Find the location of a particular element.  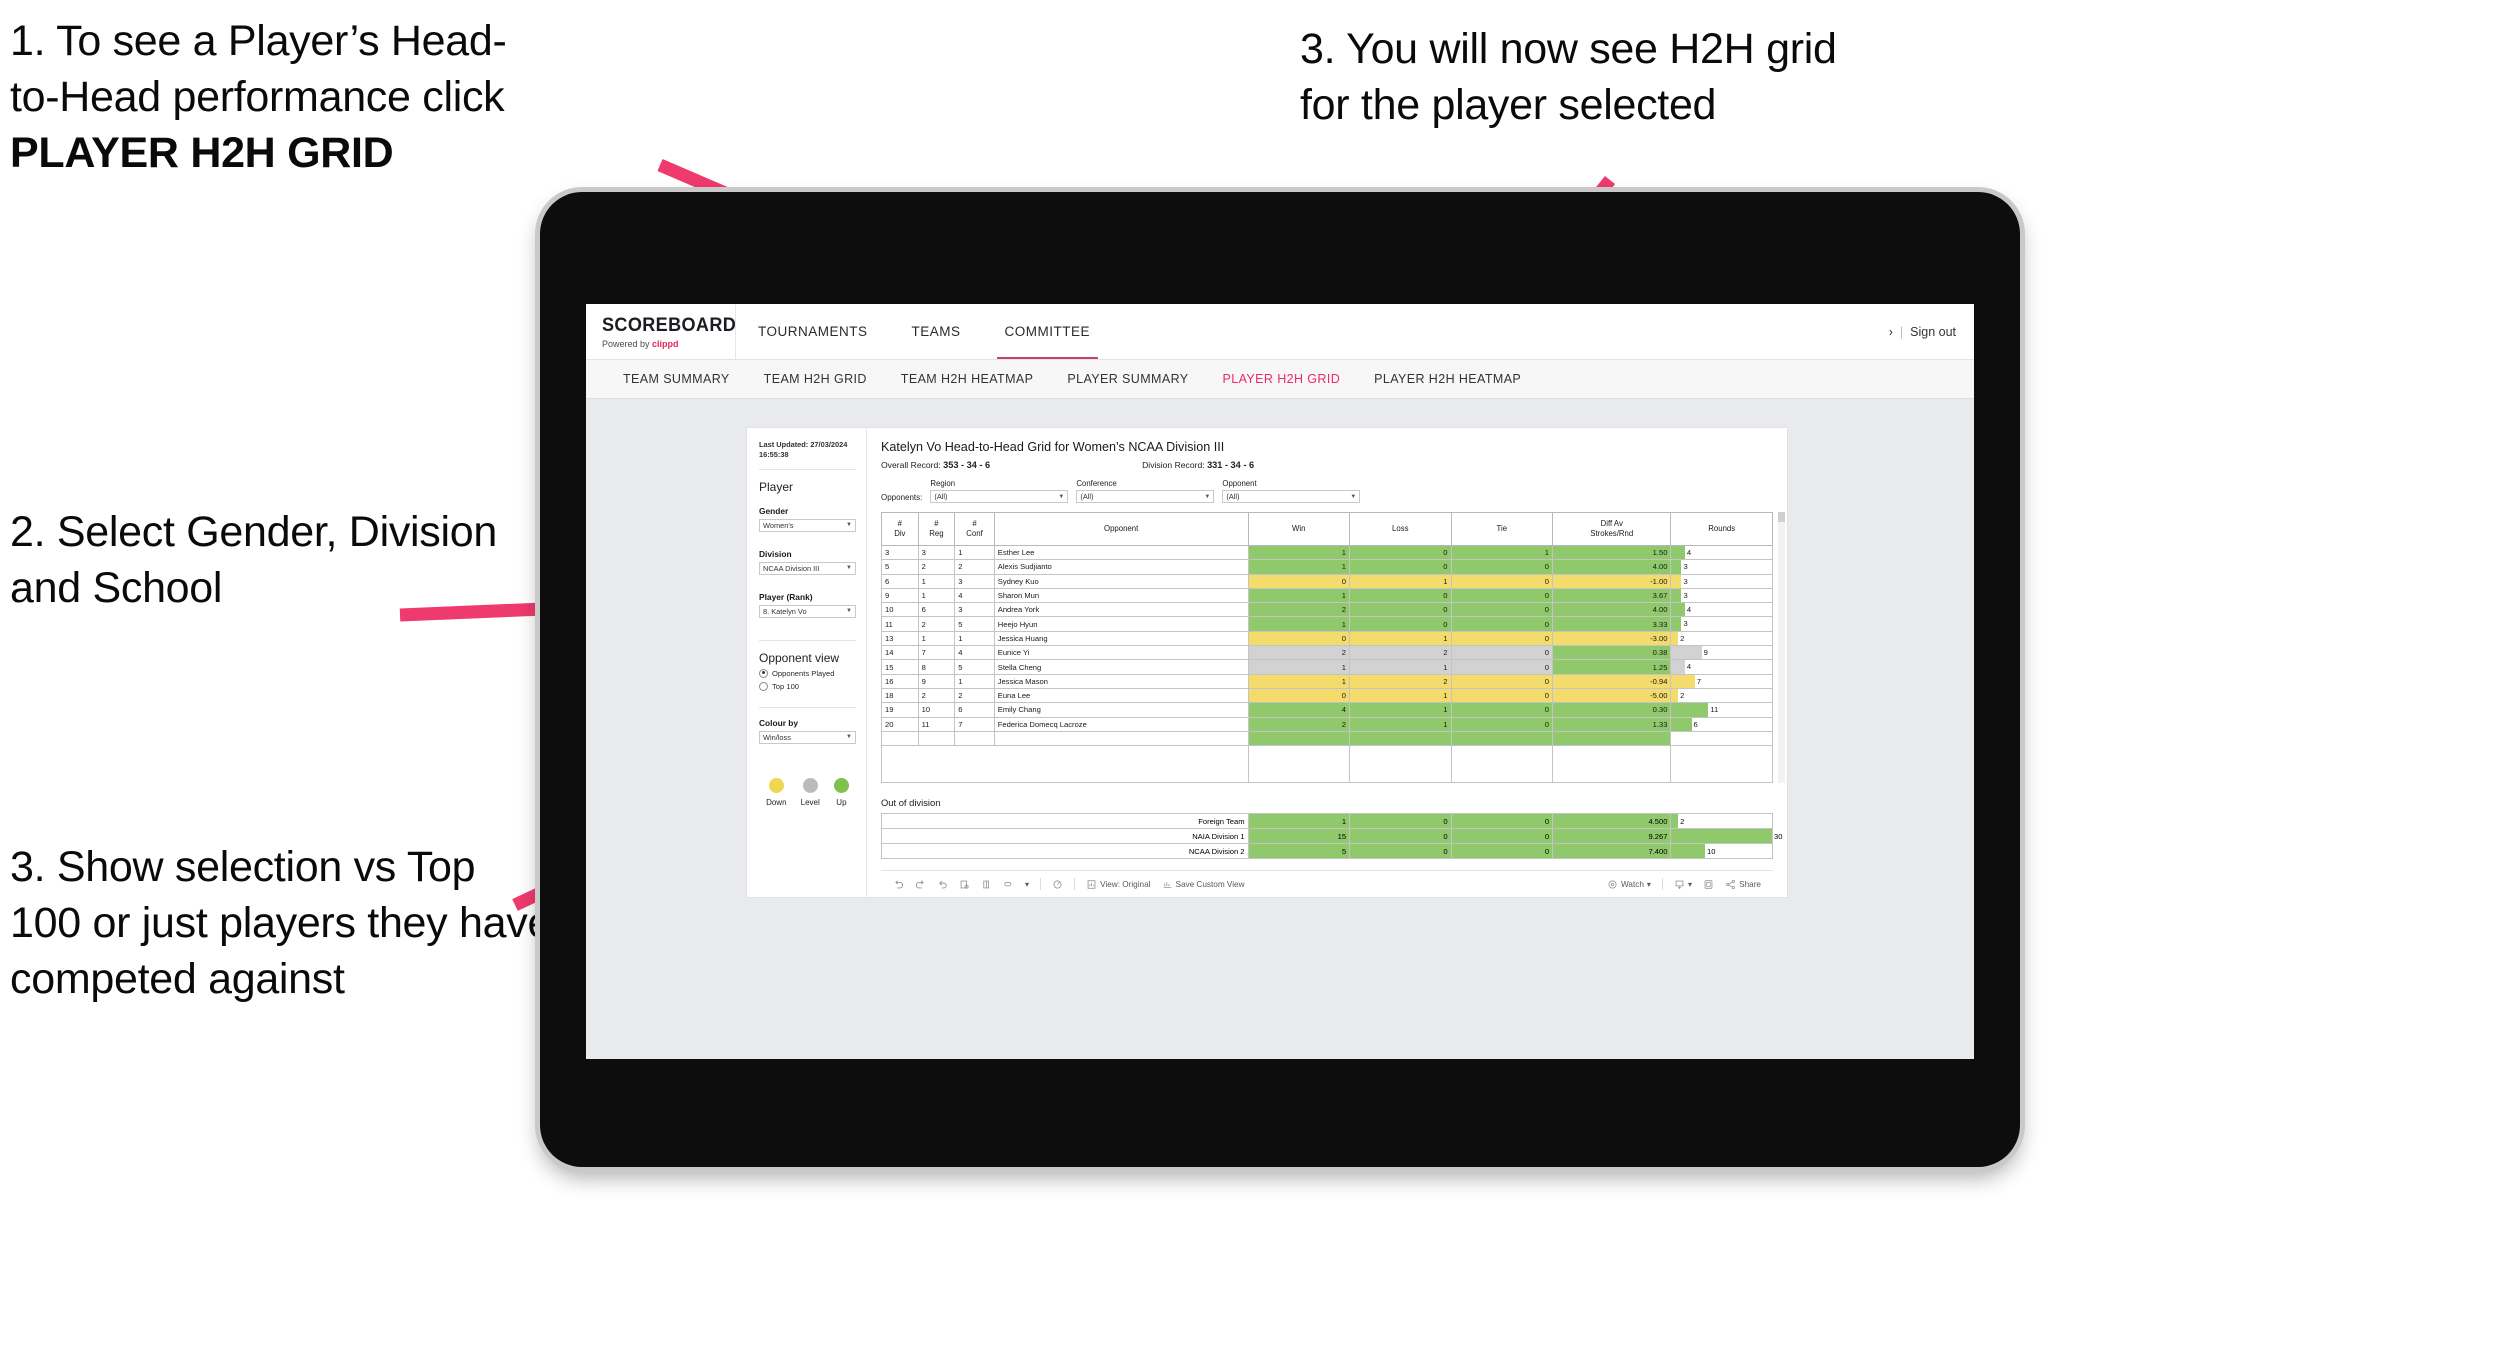

column-header-tie: Tie is located at coordinates (1502, 529).